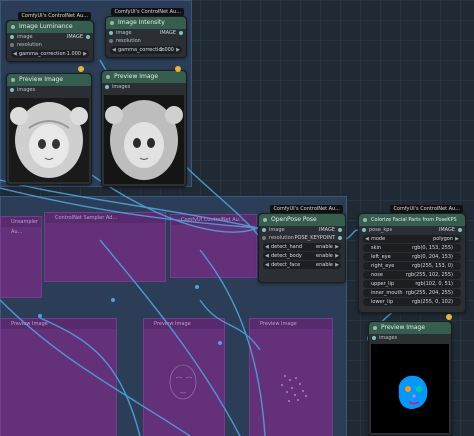 This screenshot has height=436, width=474. I want to click on preview-image-colorized-face, so click(410, 388).